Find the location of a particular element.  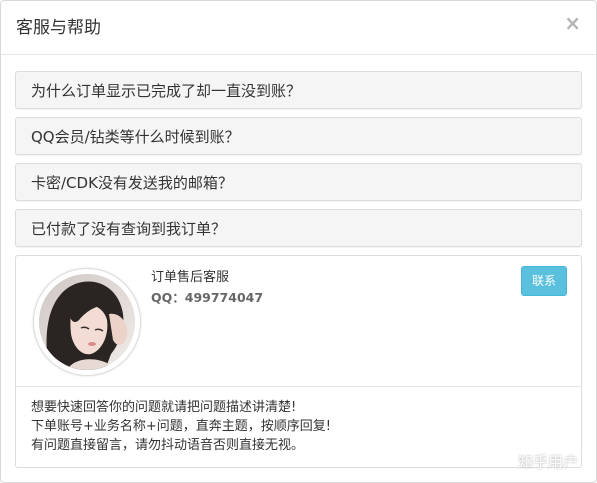

avatar-photo is located at coordinates (87, 322).